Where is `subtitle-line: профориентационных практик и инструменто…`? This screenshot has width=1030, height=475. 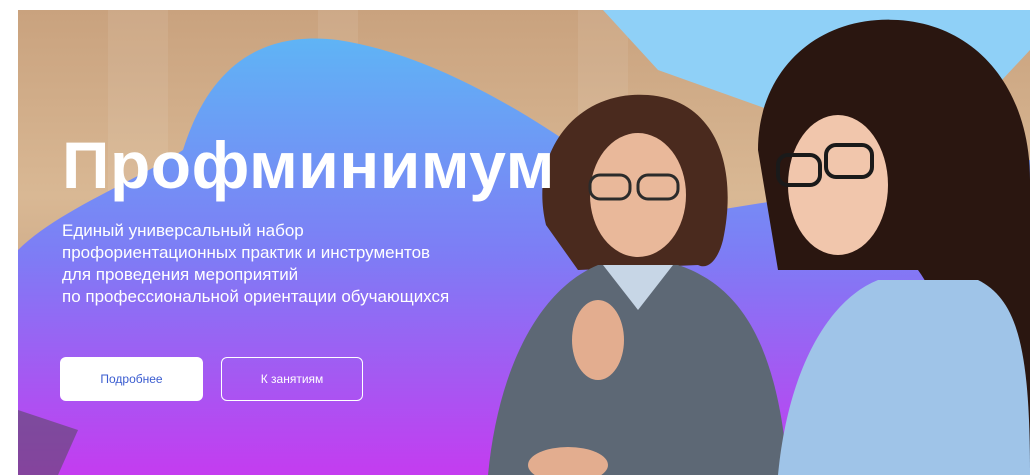
subtitle-line: профориентационных практик и инструменто… is located at coordinates (246, 252).